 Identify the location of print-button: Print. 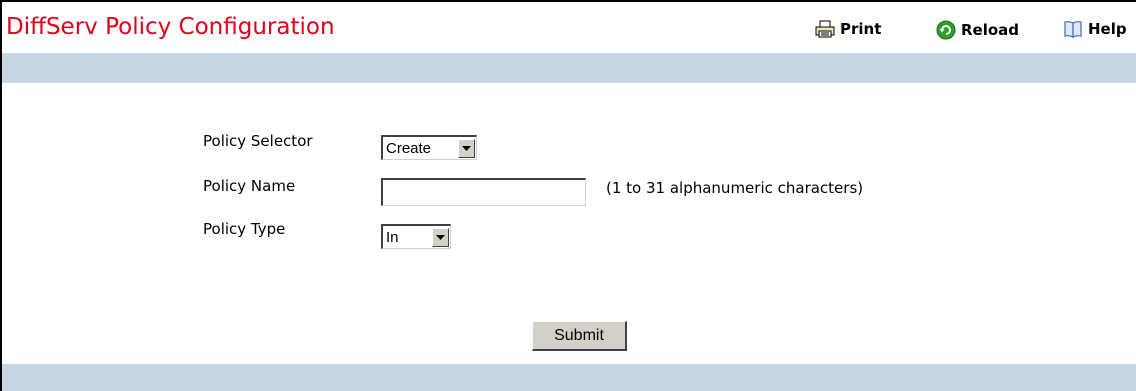
(848, 29).